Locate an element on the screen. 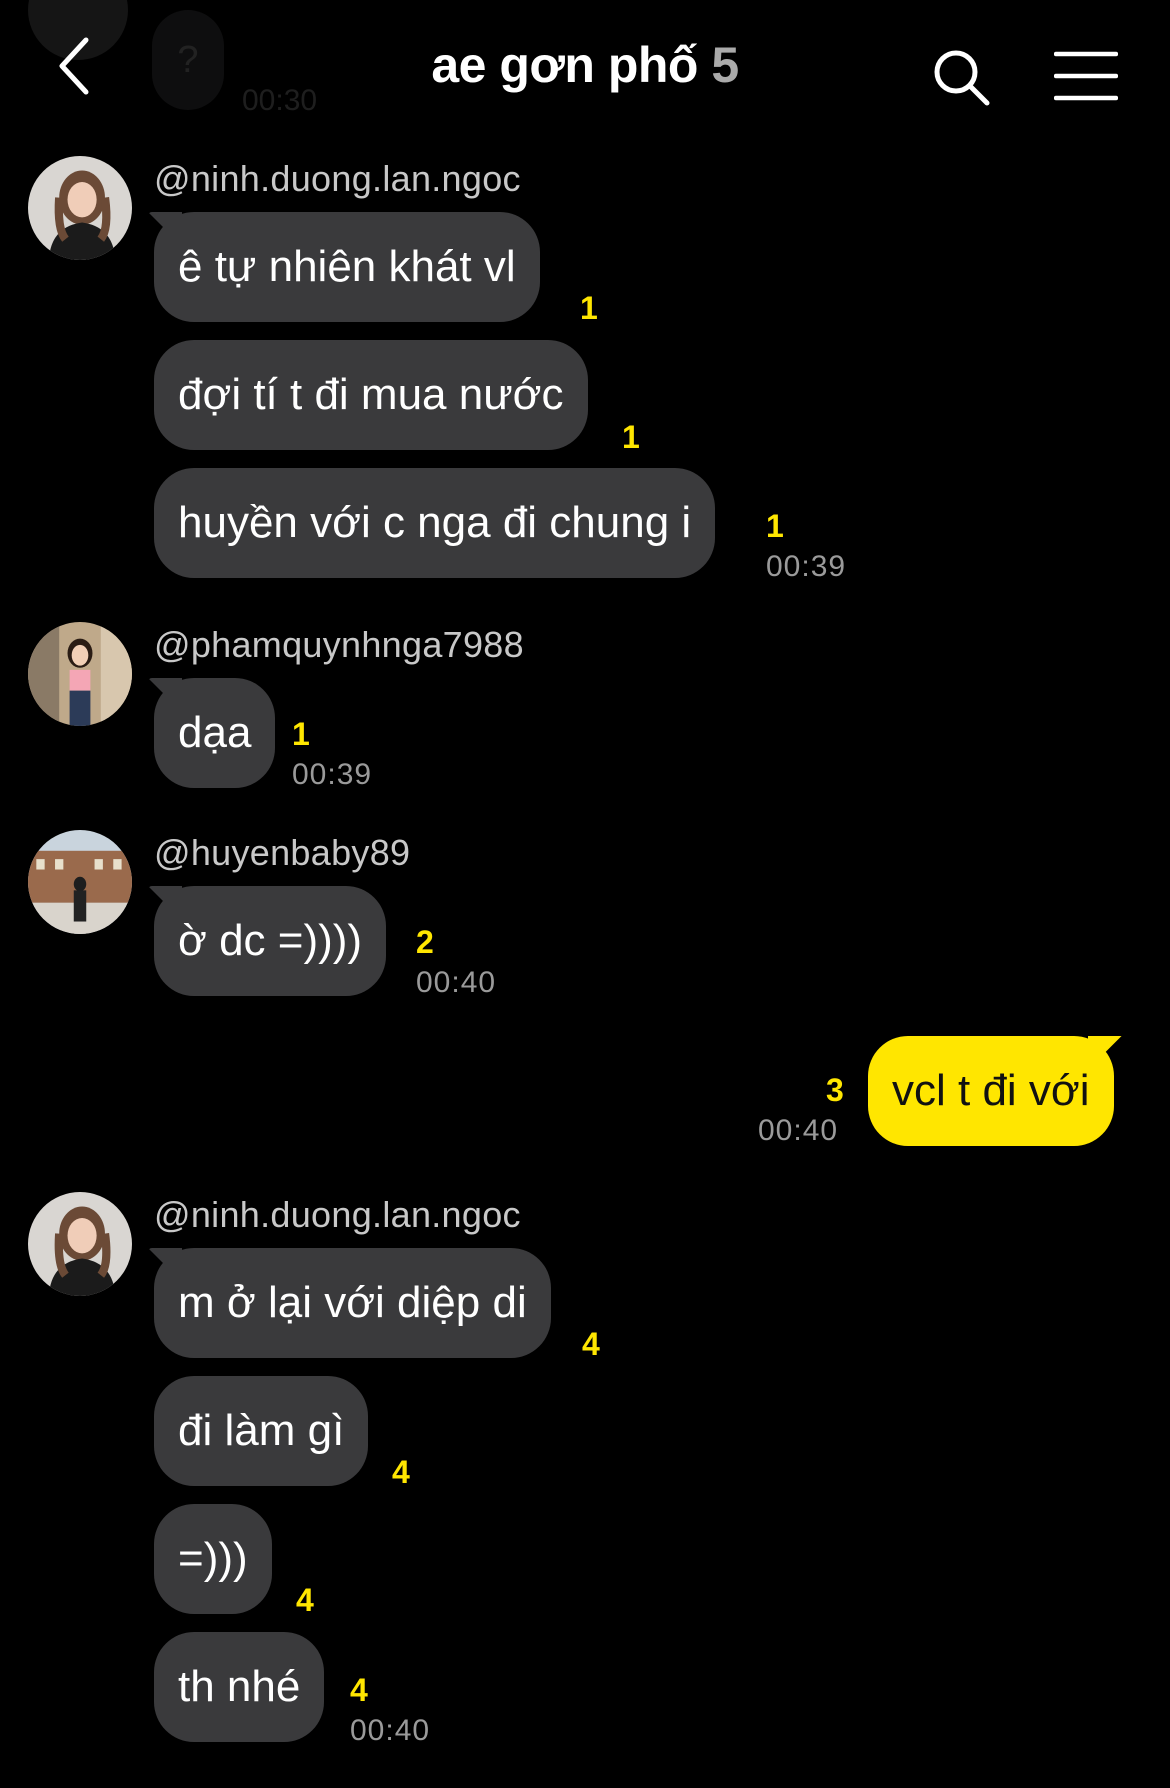 The image size is (1170, 1788). search-icon is located at coordinates (962, 78).